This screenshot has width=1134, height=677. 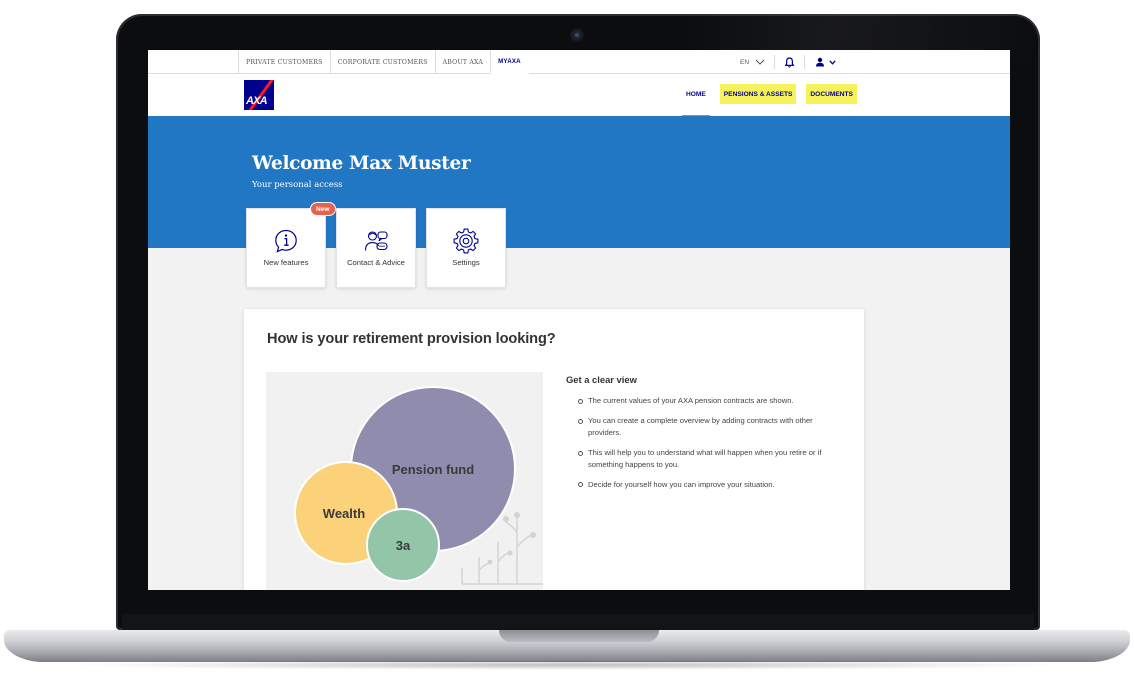 What do you see at coordinates (466, 241) in the screenshot?
I see `gear-icon` at bounding box center [466, 241].